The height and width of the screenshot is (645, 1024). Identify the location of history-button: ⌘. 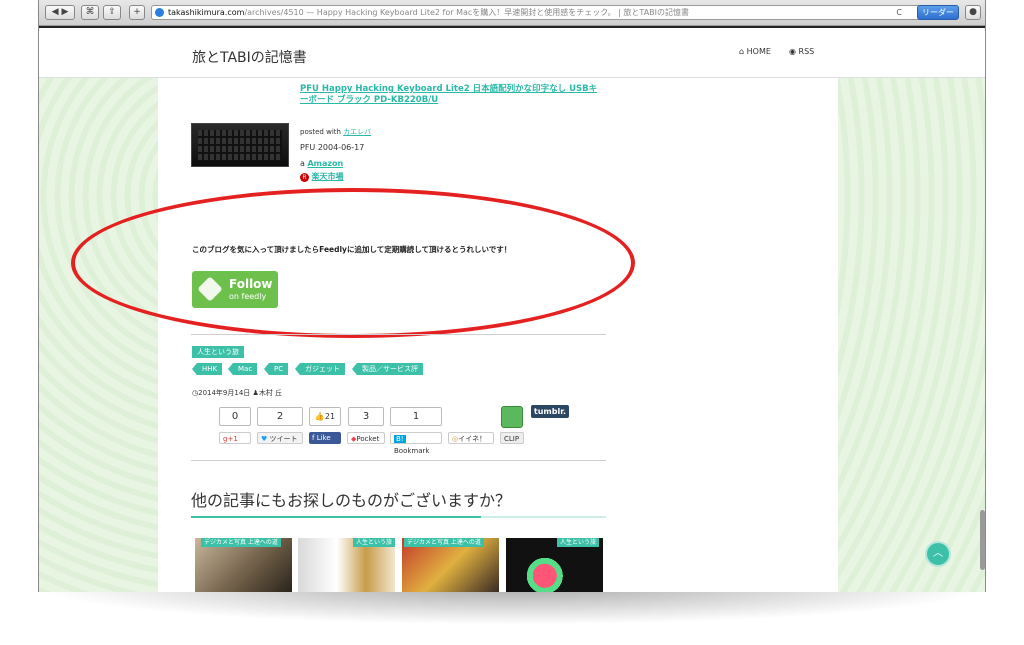
(90, 12).